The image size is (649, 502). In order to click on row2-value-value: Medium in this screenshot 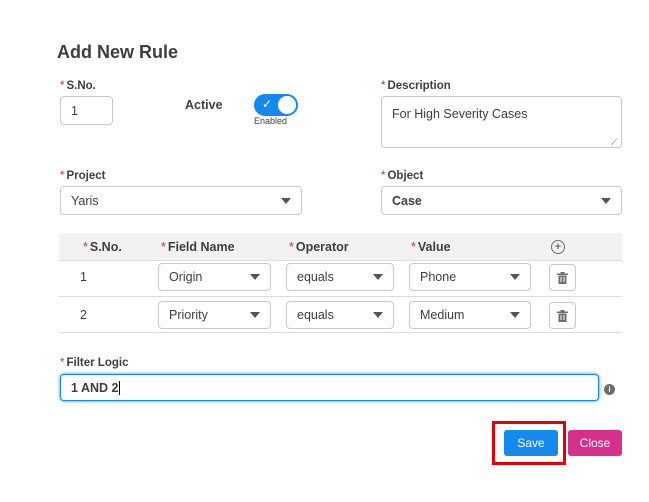, I will do `click(442, 315)`.